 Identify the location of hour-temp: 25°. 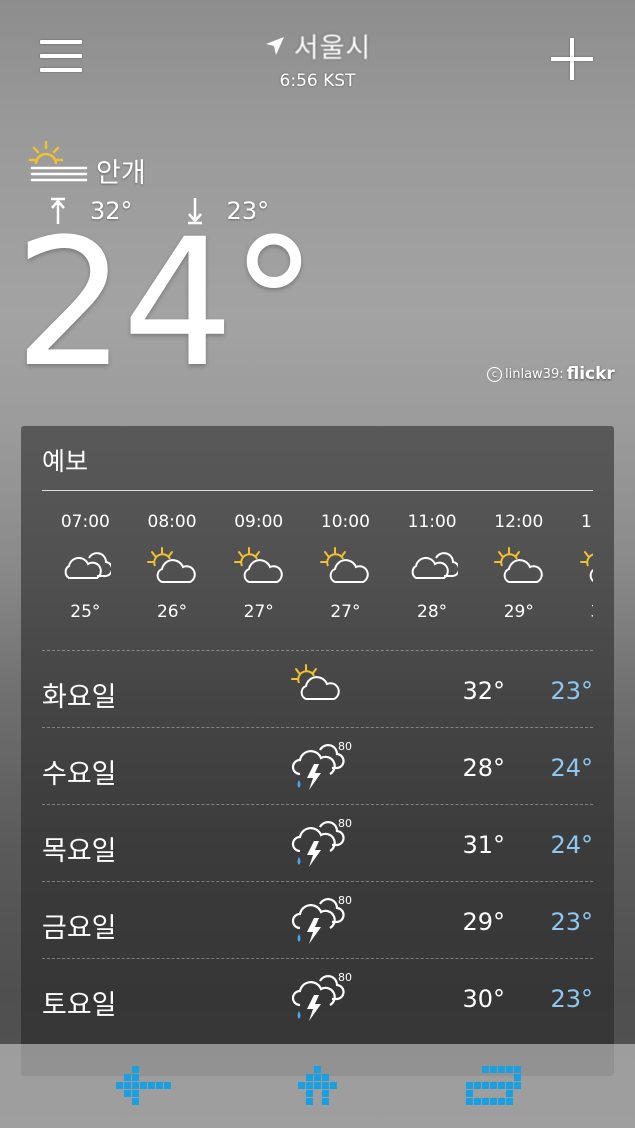
(85, 612).